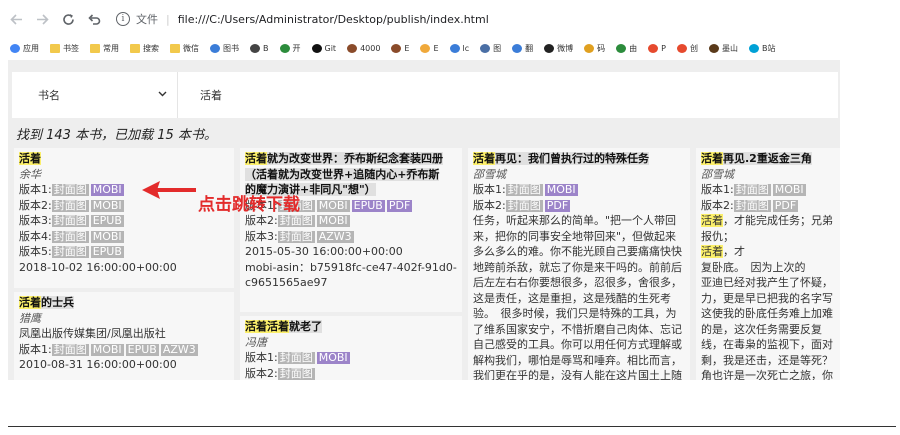 This screenshot has height=435, width=900. I want to click on bookmark-item: 应用, so click(24, 48).